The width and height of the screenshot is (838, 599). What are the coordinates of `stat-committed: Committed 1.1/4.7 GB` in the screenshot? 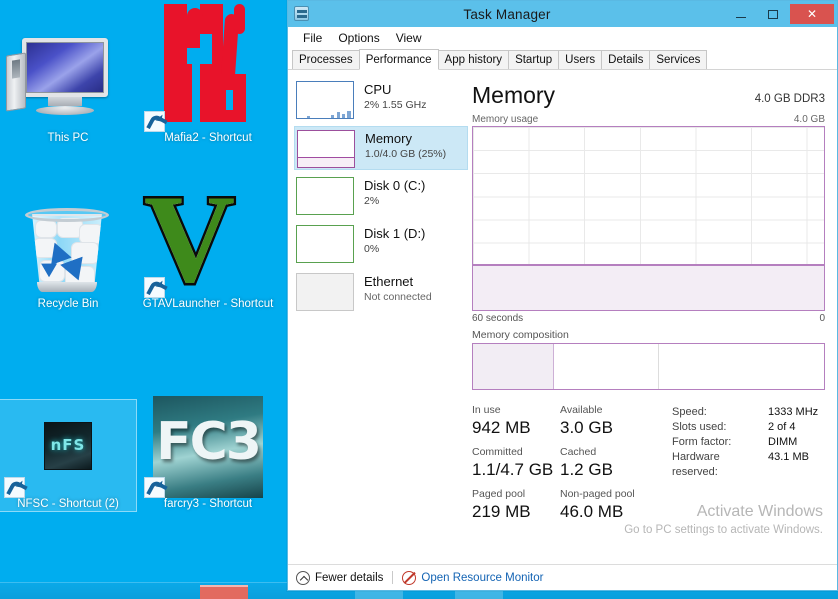 It's located at (516, 462).